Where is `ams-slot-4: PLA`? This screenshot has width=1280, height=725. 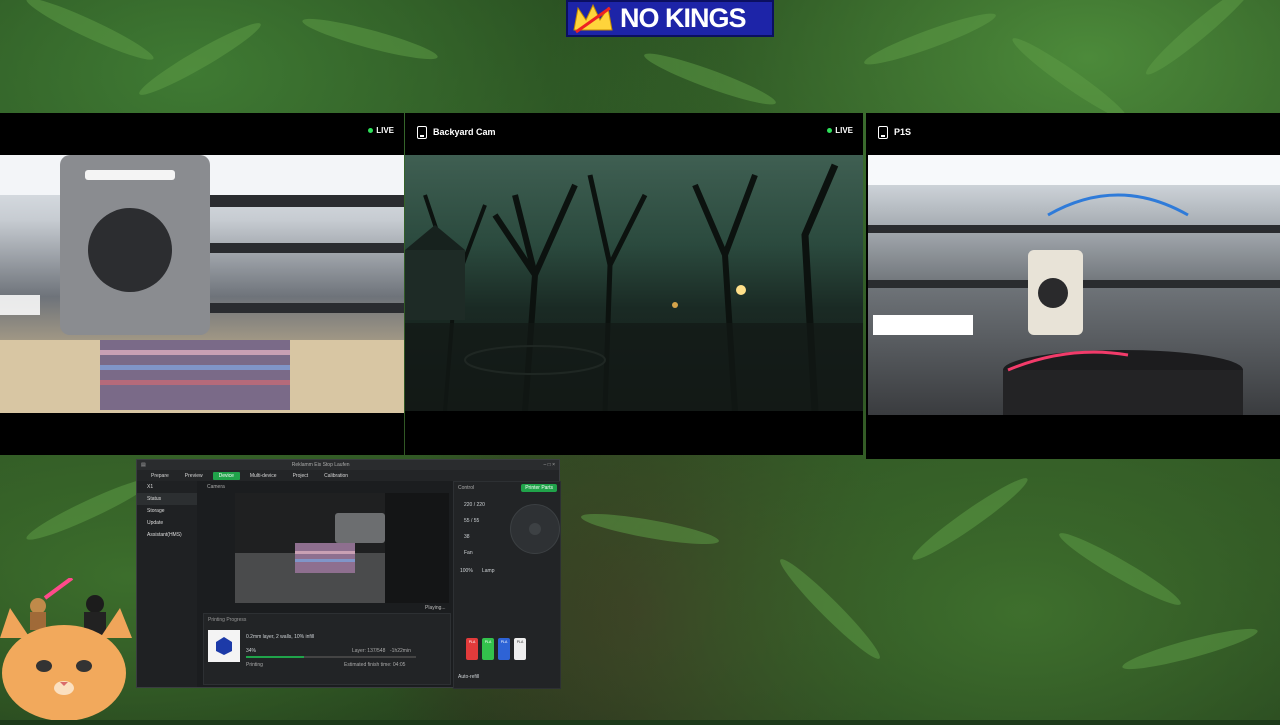 ams-slot-4: PLA is located at coordinates (520, 649).